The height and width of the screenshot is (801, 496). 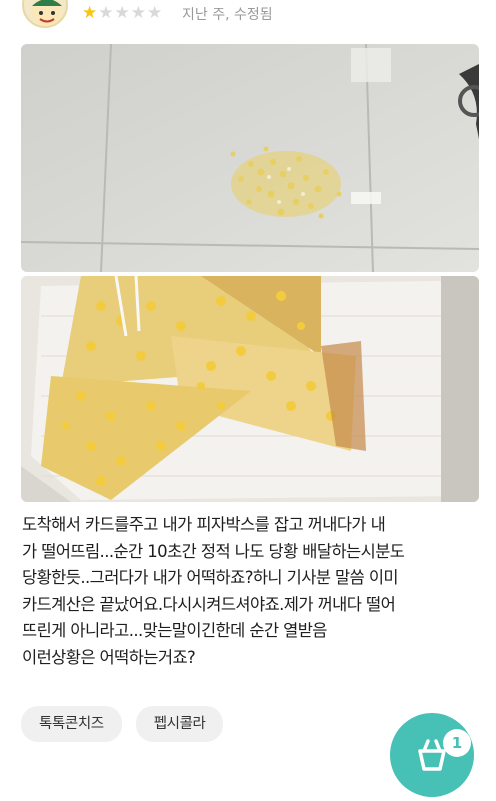 I want to click on review-meta-time: 지난 주, 수정됨, so click(x=227, y=15).